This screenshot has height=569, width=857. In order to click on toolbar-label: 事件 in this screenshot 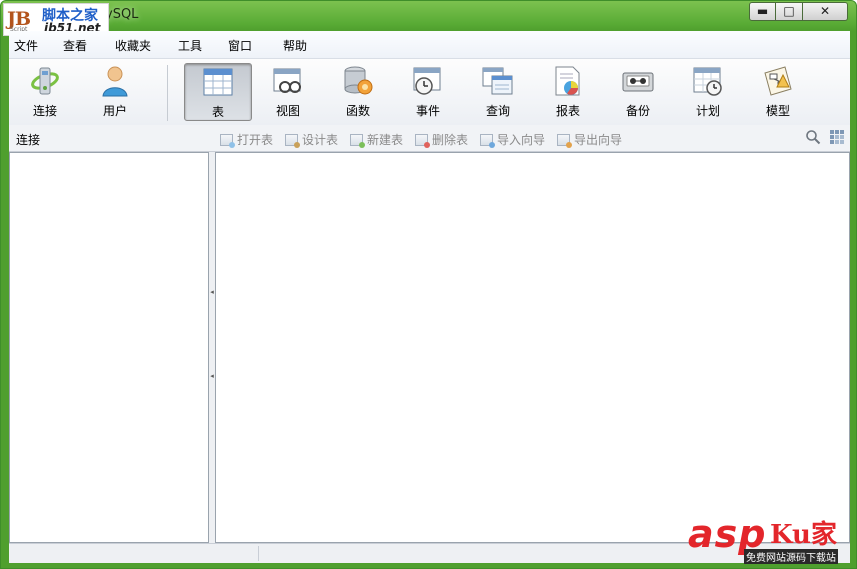, I will do `click(427, 111)`.